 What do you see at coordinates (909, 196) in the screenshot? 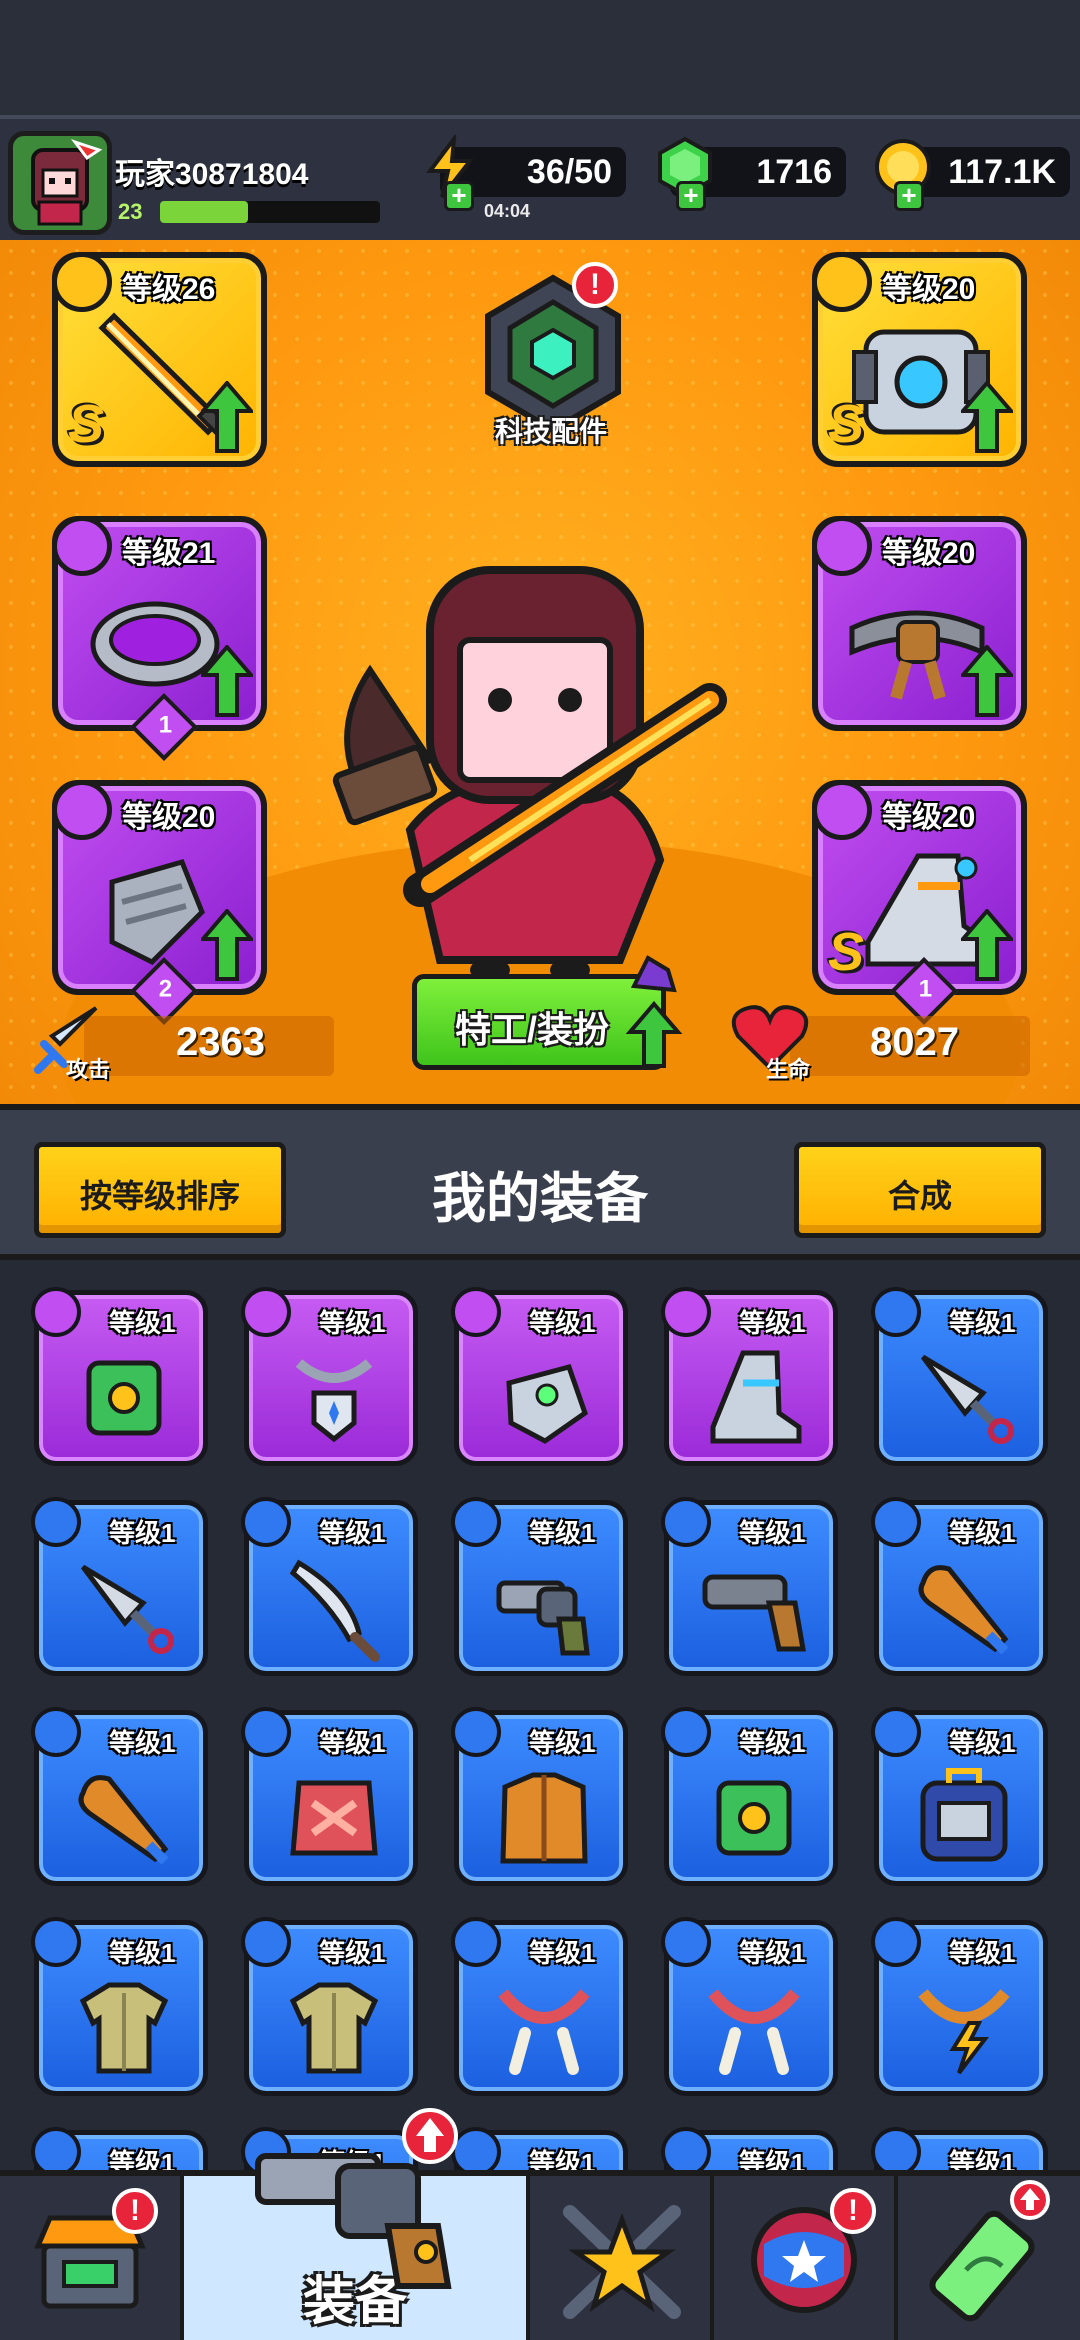
I see `add-coins-button: +` at bounding box center [909, 196].